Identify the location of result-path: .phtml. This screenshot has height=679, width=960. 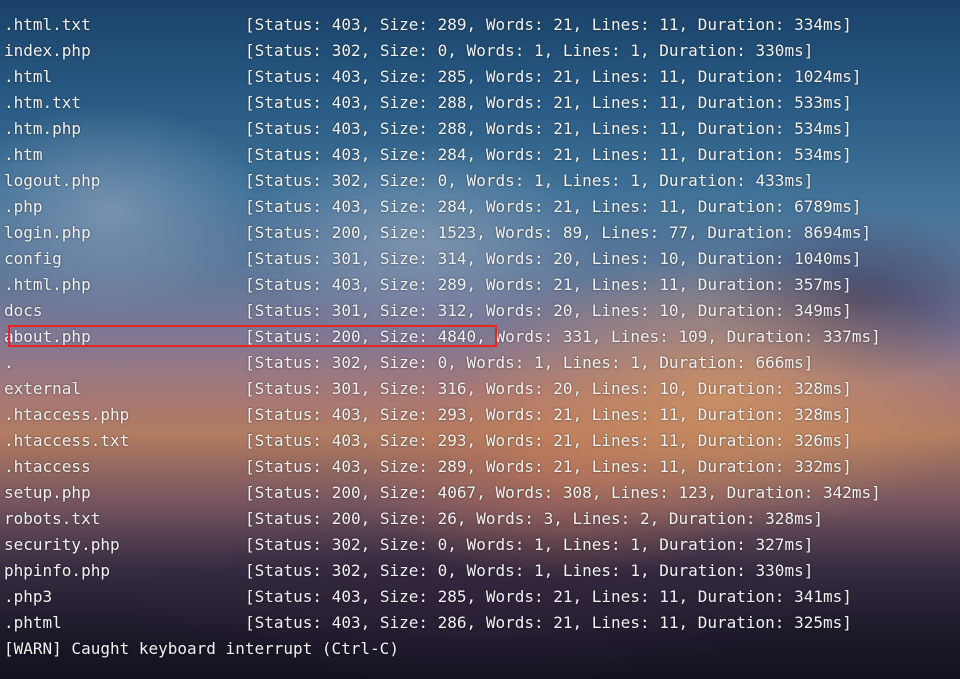
(33, 622).